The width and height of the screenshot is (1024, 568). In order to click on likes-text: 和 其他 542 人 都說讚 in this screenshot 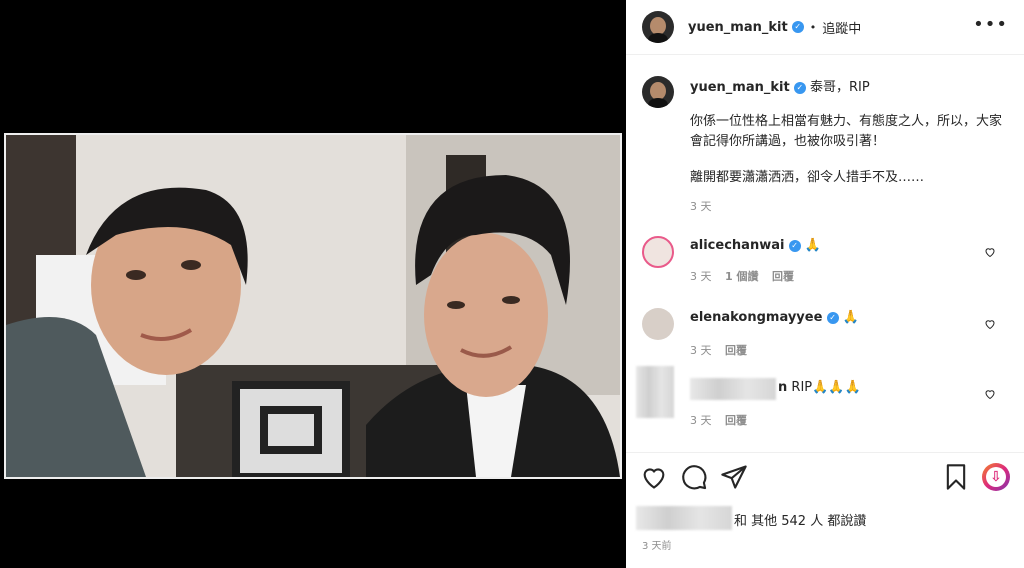, I will do `click(800, 519)`.